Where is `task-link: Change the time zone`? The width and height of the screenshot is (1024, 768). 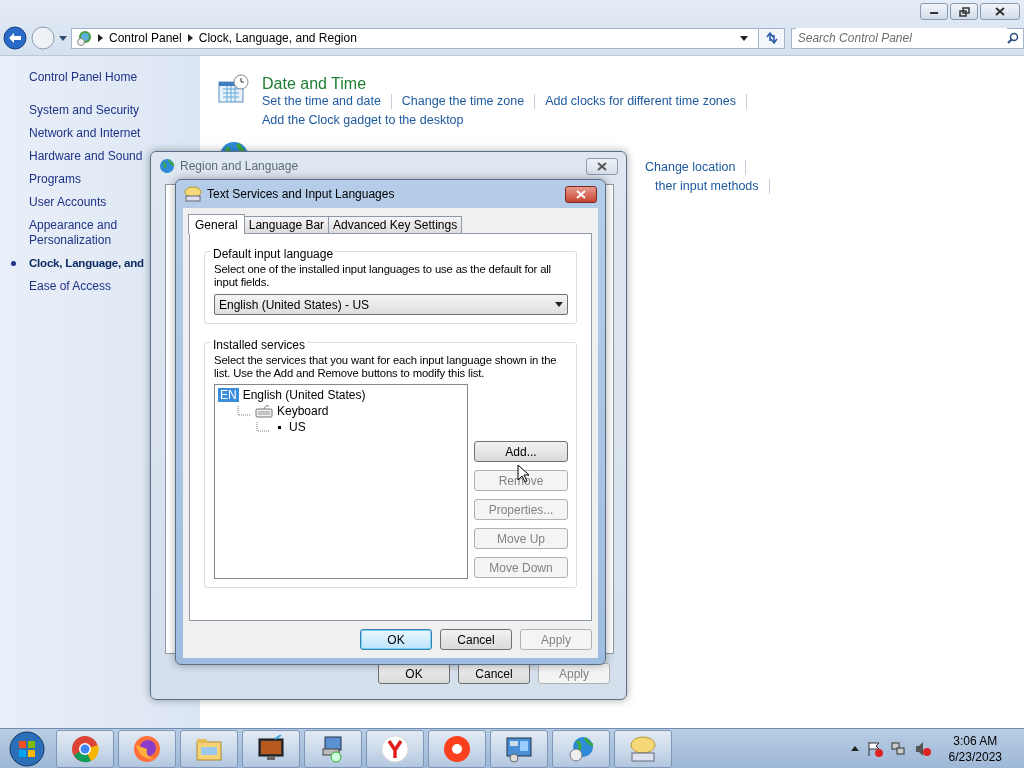
task-link: Change the time zone is located at coordinates (463, 101).